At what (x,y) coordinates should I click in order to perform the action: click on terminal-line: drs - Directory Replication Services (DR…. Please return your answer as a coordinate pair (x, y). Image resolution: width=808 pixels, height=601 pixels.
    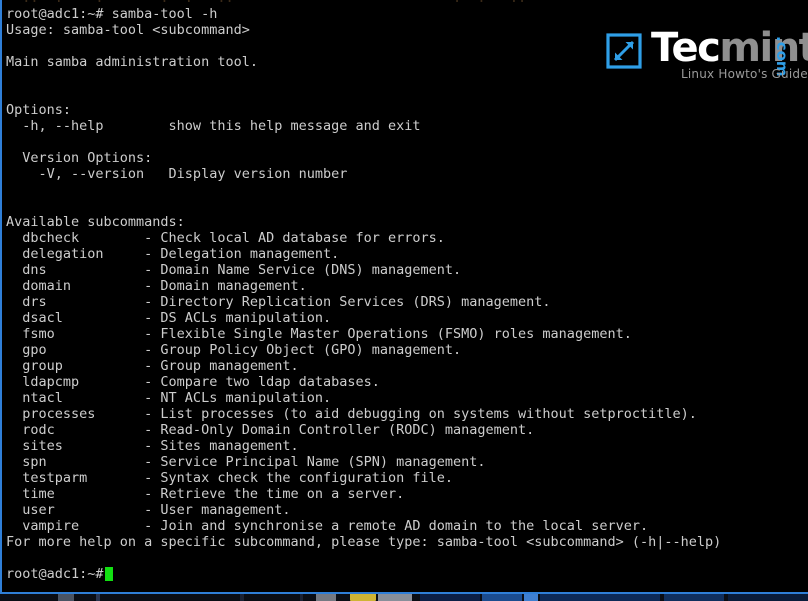
    Looking at the image, I should click on (278, 302).